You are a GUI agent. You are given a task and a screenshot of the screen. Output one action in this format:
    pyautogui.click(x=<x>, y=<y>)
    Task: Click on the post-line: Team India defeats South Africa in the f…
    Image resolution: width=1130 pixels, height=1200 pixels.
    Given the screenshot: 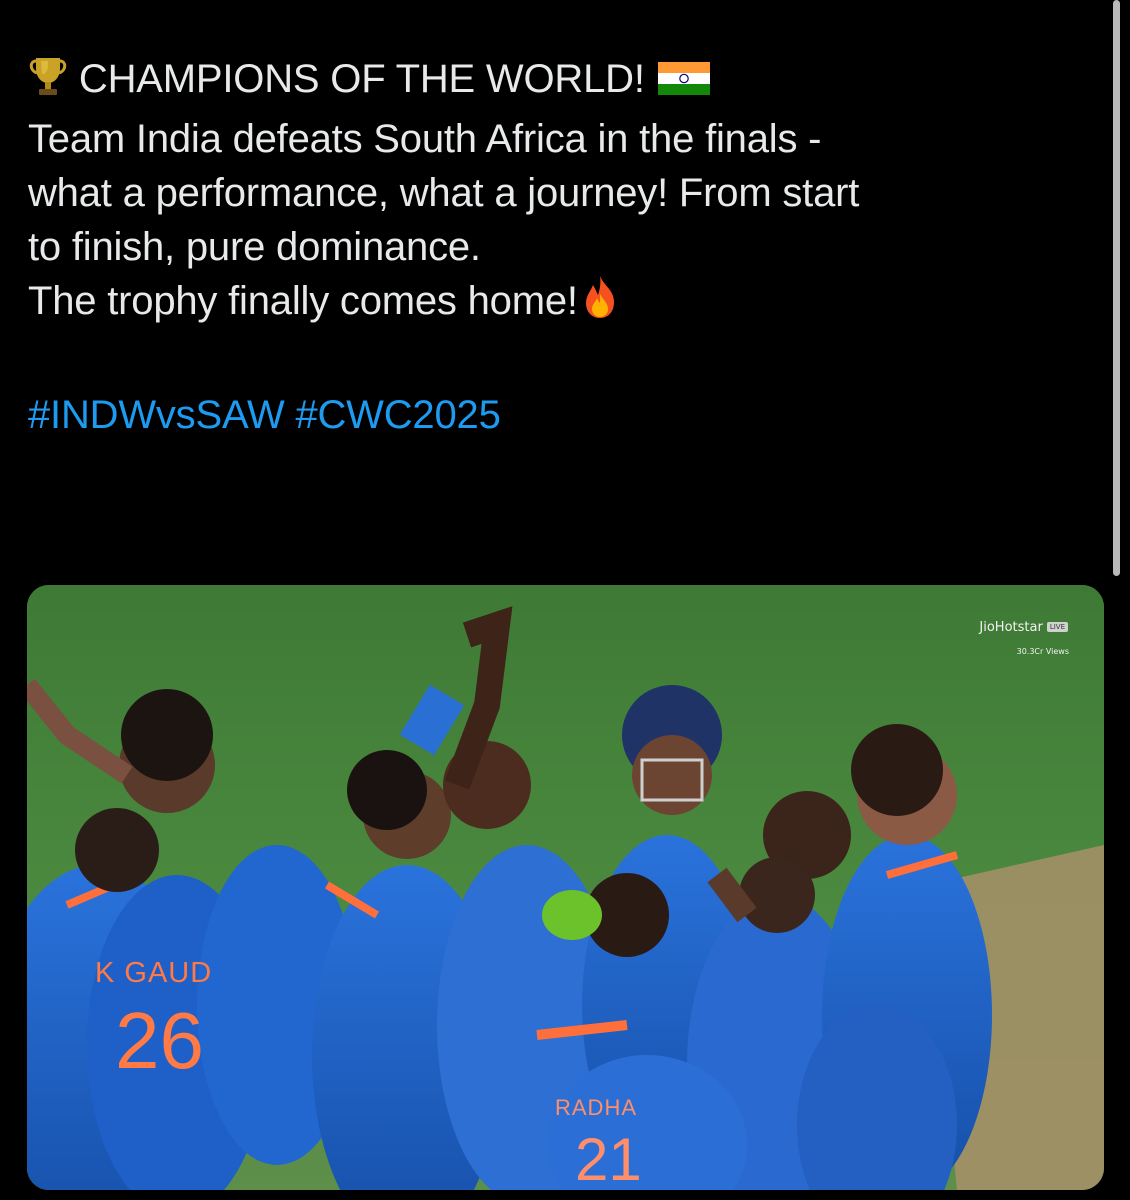 What is the action you would take?
    pyautogui.click(x=425, y=139)
    